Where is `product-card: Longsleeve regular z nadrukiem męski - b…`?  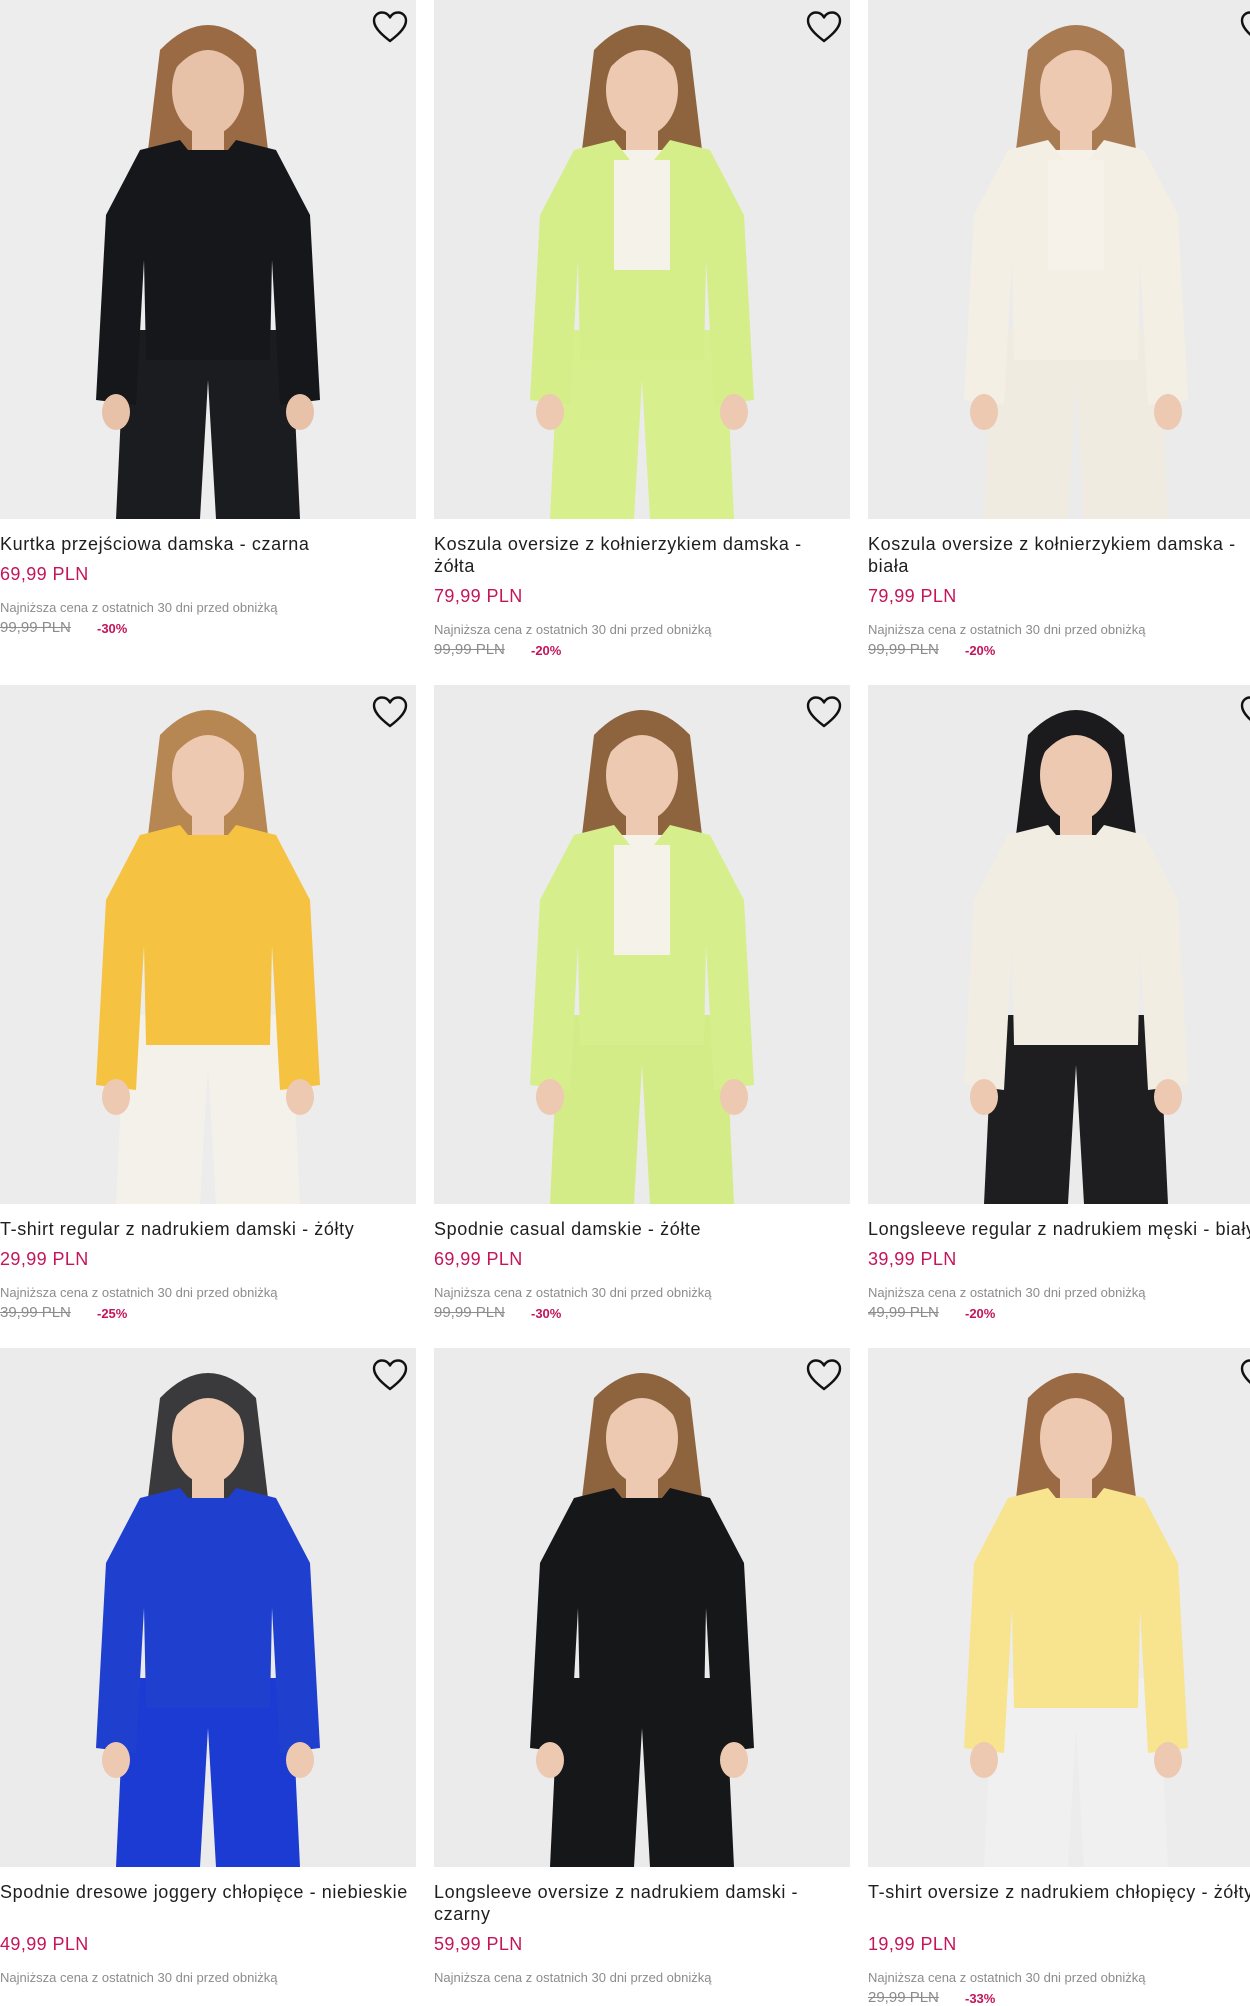 product-card: Longsleeve regular z nadrukiem męski - b… is located at coordinates (1059, 1010).